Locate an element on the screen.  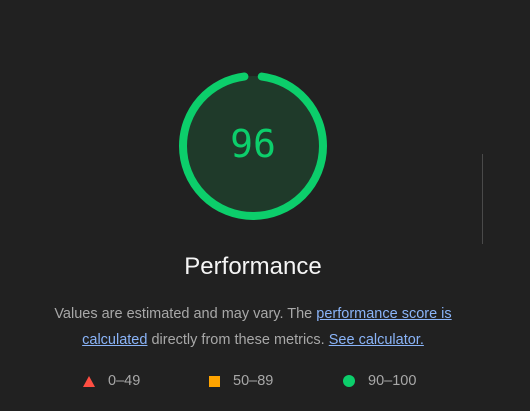
vertical-divider is located at coordinates (482, 199).